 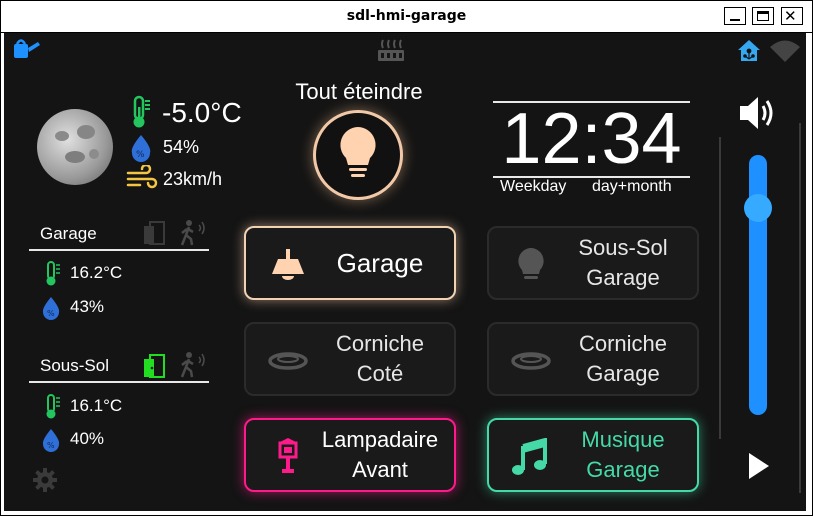 What do you see at coordinates (202, 112) in the screenshot?
I see `outdoor-temperature: -5.0°C` at bounding box center [202, 112].